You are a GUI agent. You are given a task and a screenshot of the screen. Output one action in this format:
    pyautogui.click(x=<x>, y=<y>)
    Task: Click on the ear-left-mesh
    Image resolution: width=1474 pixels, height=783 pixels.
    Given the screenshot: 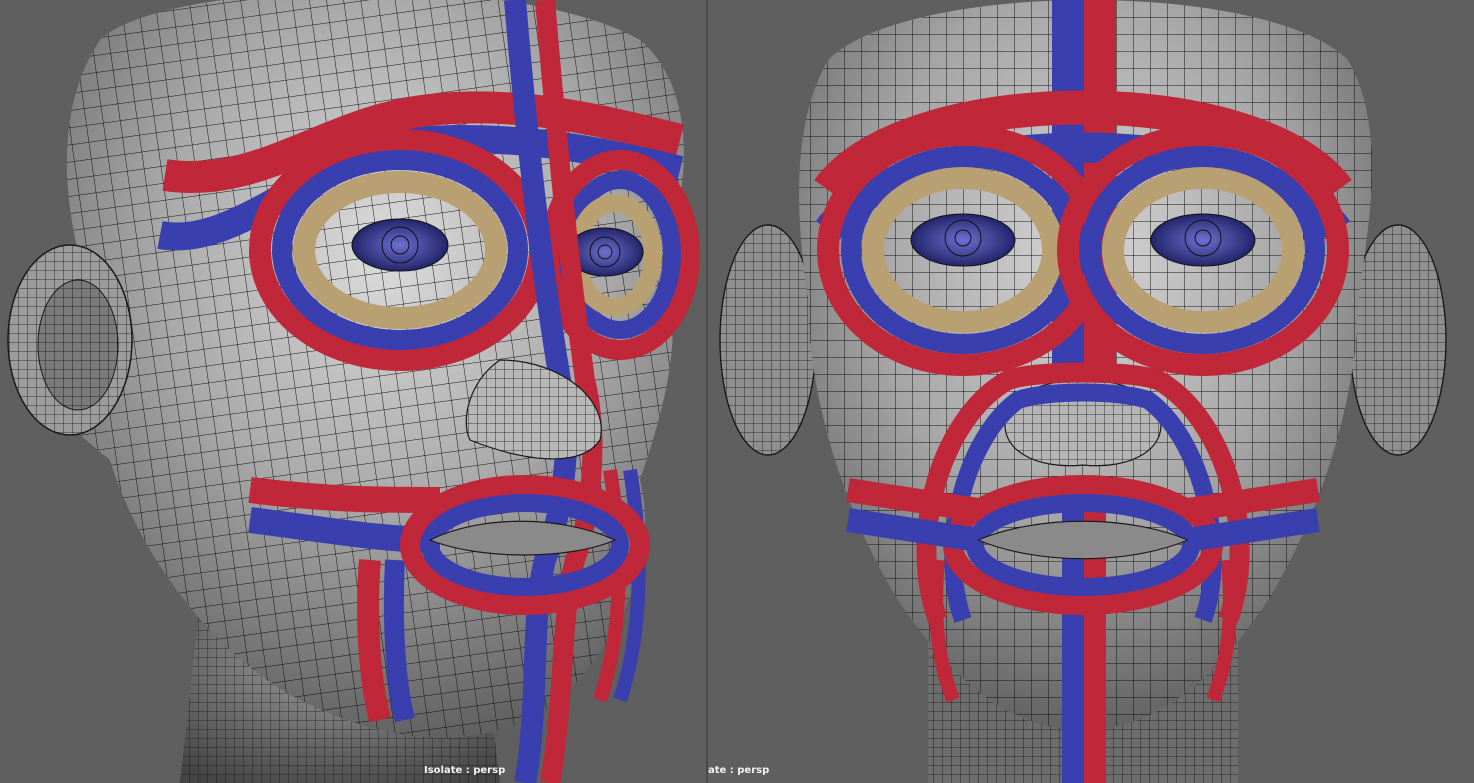 What is the action you would take?
    pyautogui.click(x=768, y=340)
    